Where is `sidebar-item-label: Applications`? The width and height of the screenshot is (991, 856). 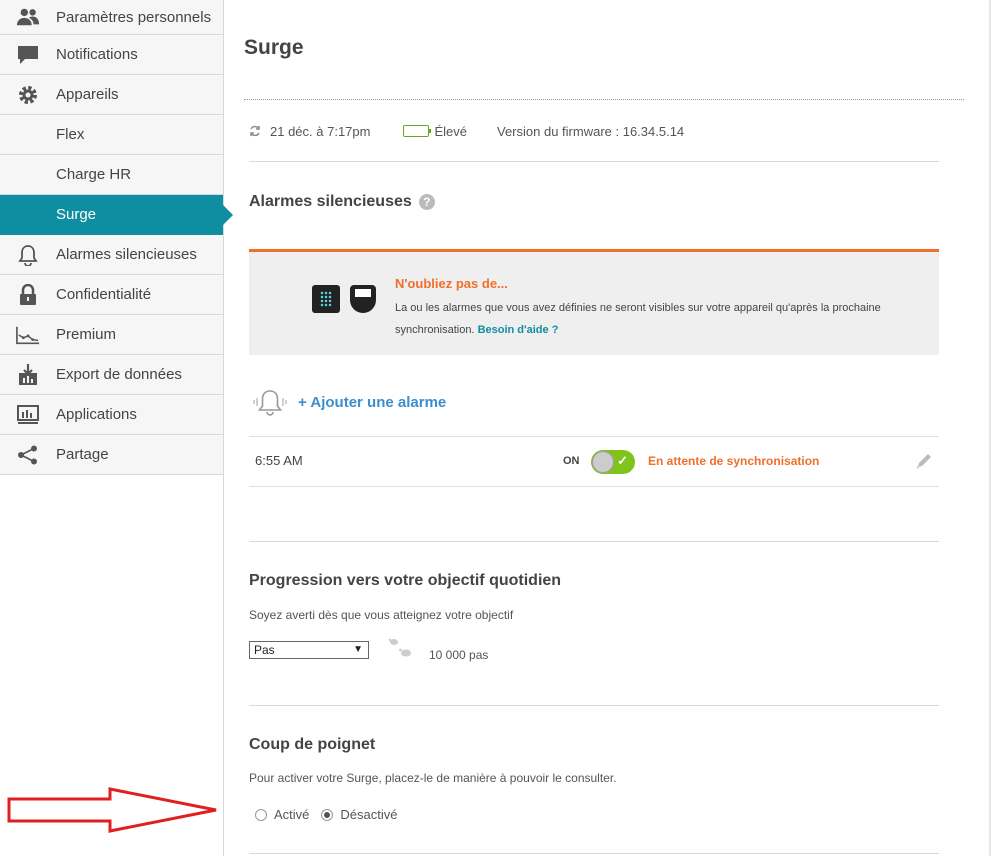 sidebar-item-label: Applications is located at coordinates (96, 414).